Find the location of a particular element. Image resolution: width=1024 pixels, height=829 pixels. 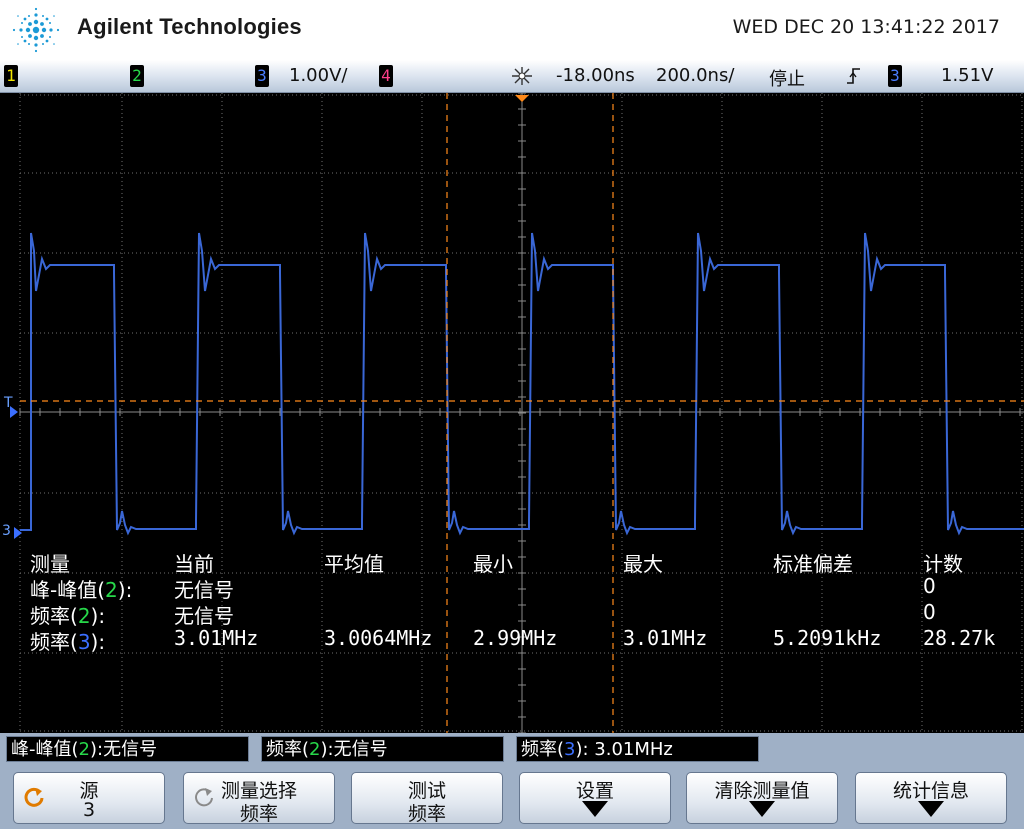

header-std-dev: 标准偏差 is located at coordinates (813, 564).